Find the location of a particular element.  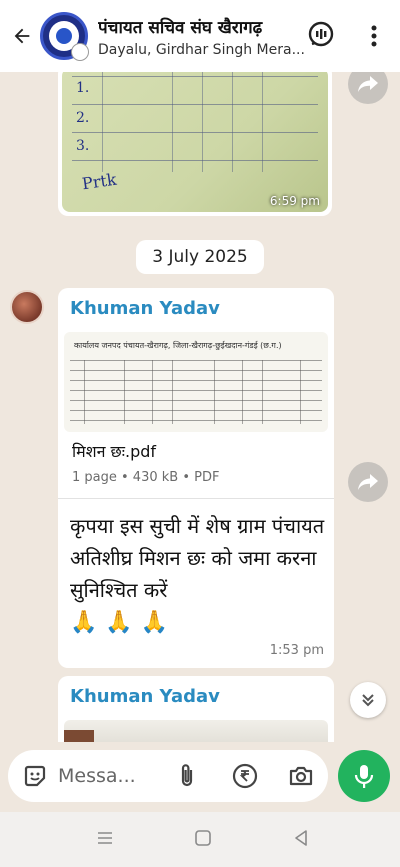

sticker-button is located at coordinates (35, 778).